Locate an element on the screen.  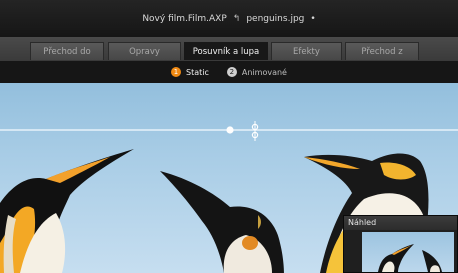
tab-efekty: Efekty is located at coordinates (306, 51).